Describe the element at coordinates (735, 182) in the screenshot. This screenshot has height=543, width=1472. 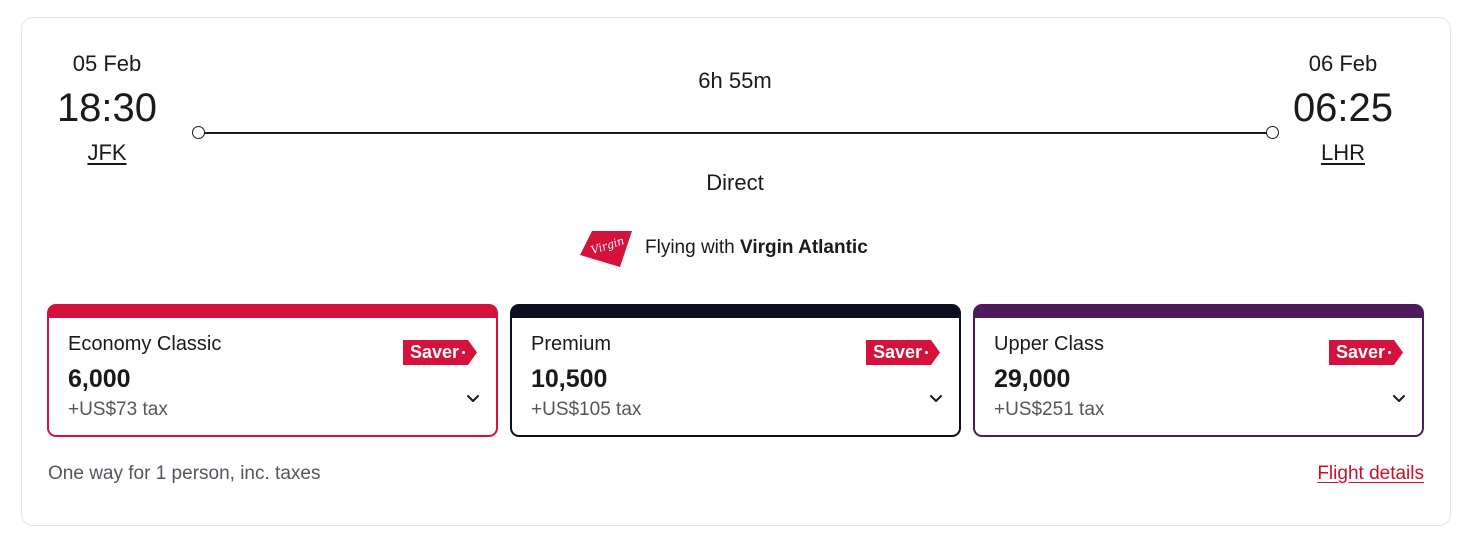
I see `stops-label: Direct` at that location.